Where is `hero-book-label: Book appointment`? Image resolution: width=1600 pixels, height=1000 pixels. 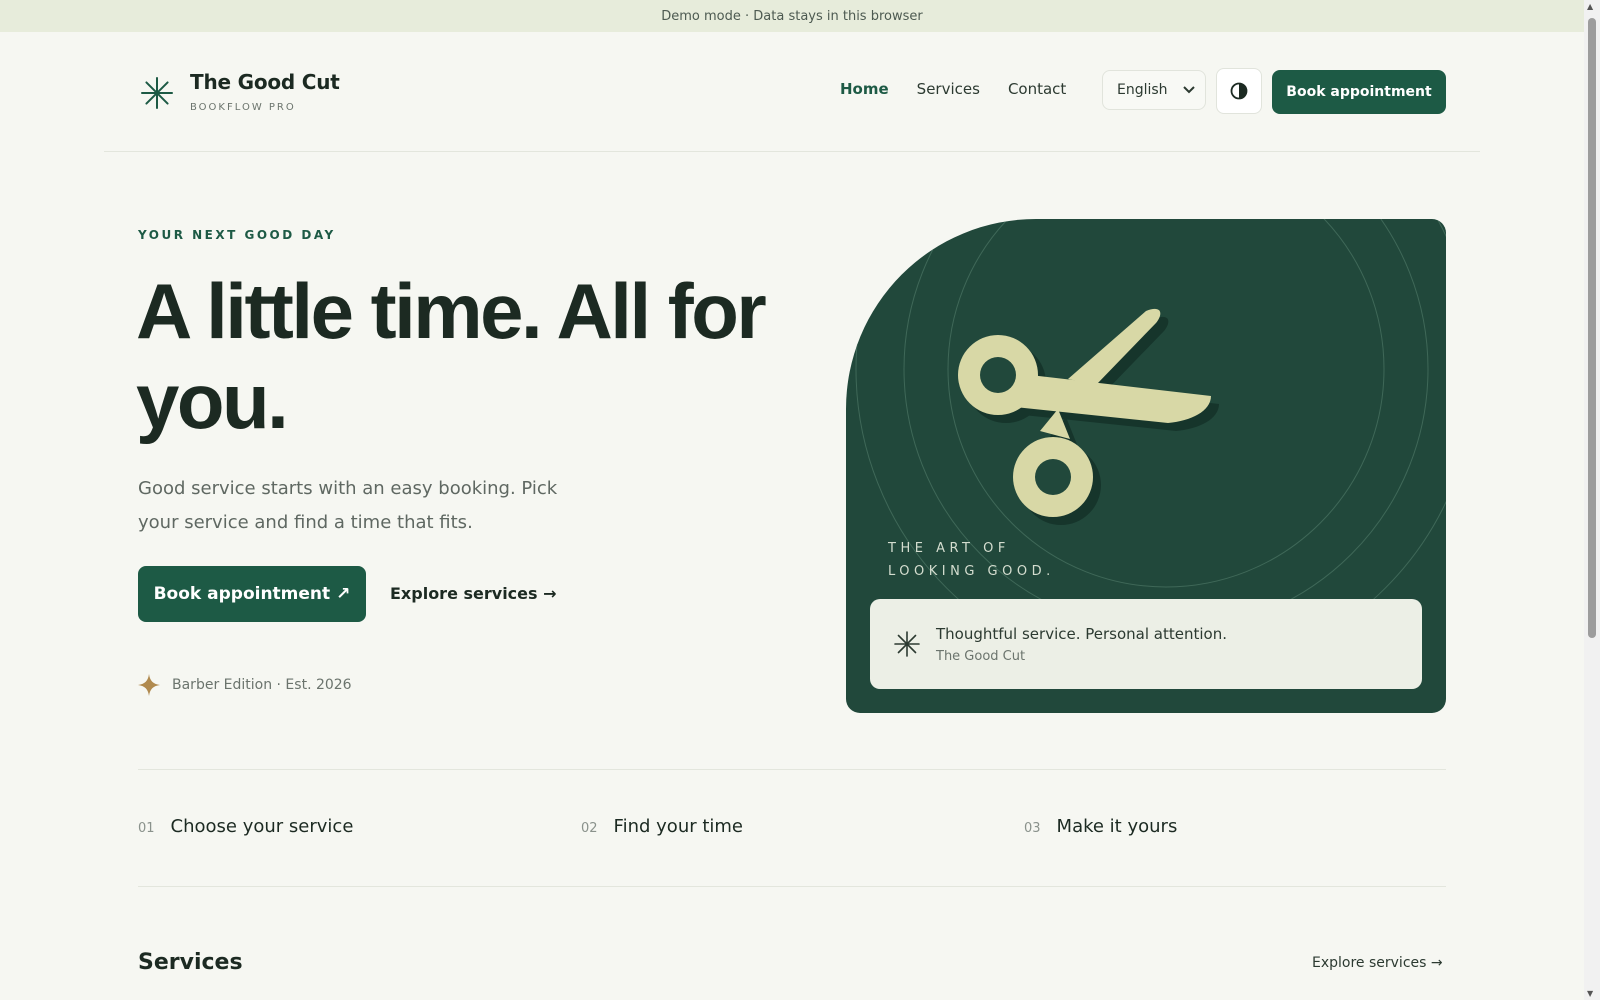
hero-book-label: Book appointment is located at coordinates (242, 594).